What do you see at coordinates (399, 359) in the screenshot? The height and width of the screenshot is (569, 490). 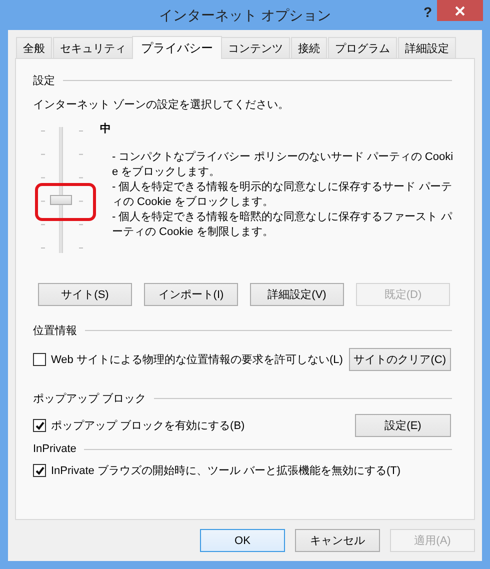 I see `clear-sites-button: サイトのクリア(C)` at bounding box center [399, 359].